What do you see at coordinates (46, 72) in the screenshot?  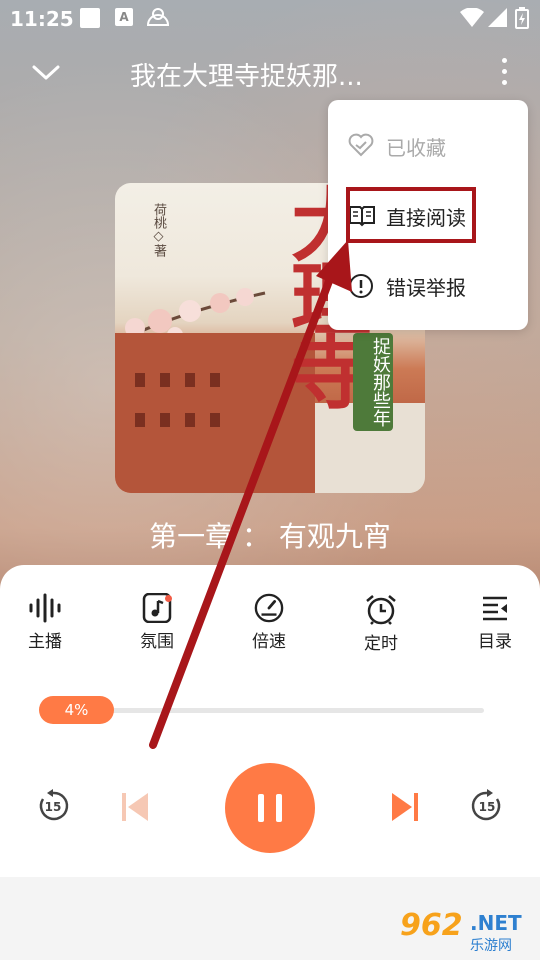 I see `chevron-down-icon` at bounding box center [46, 72].